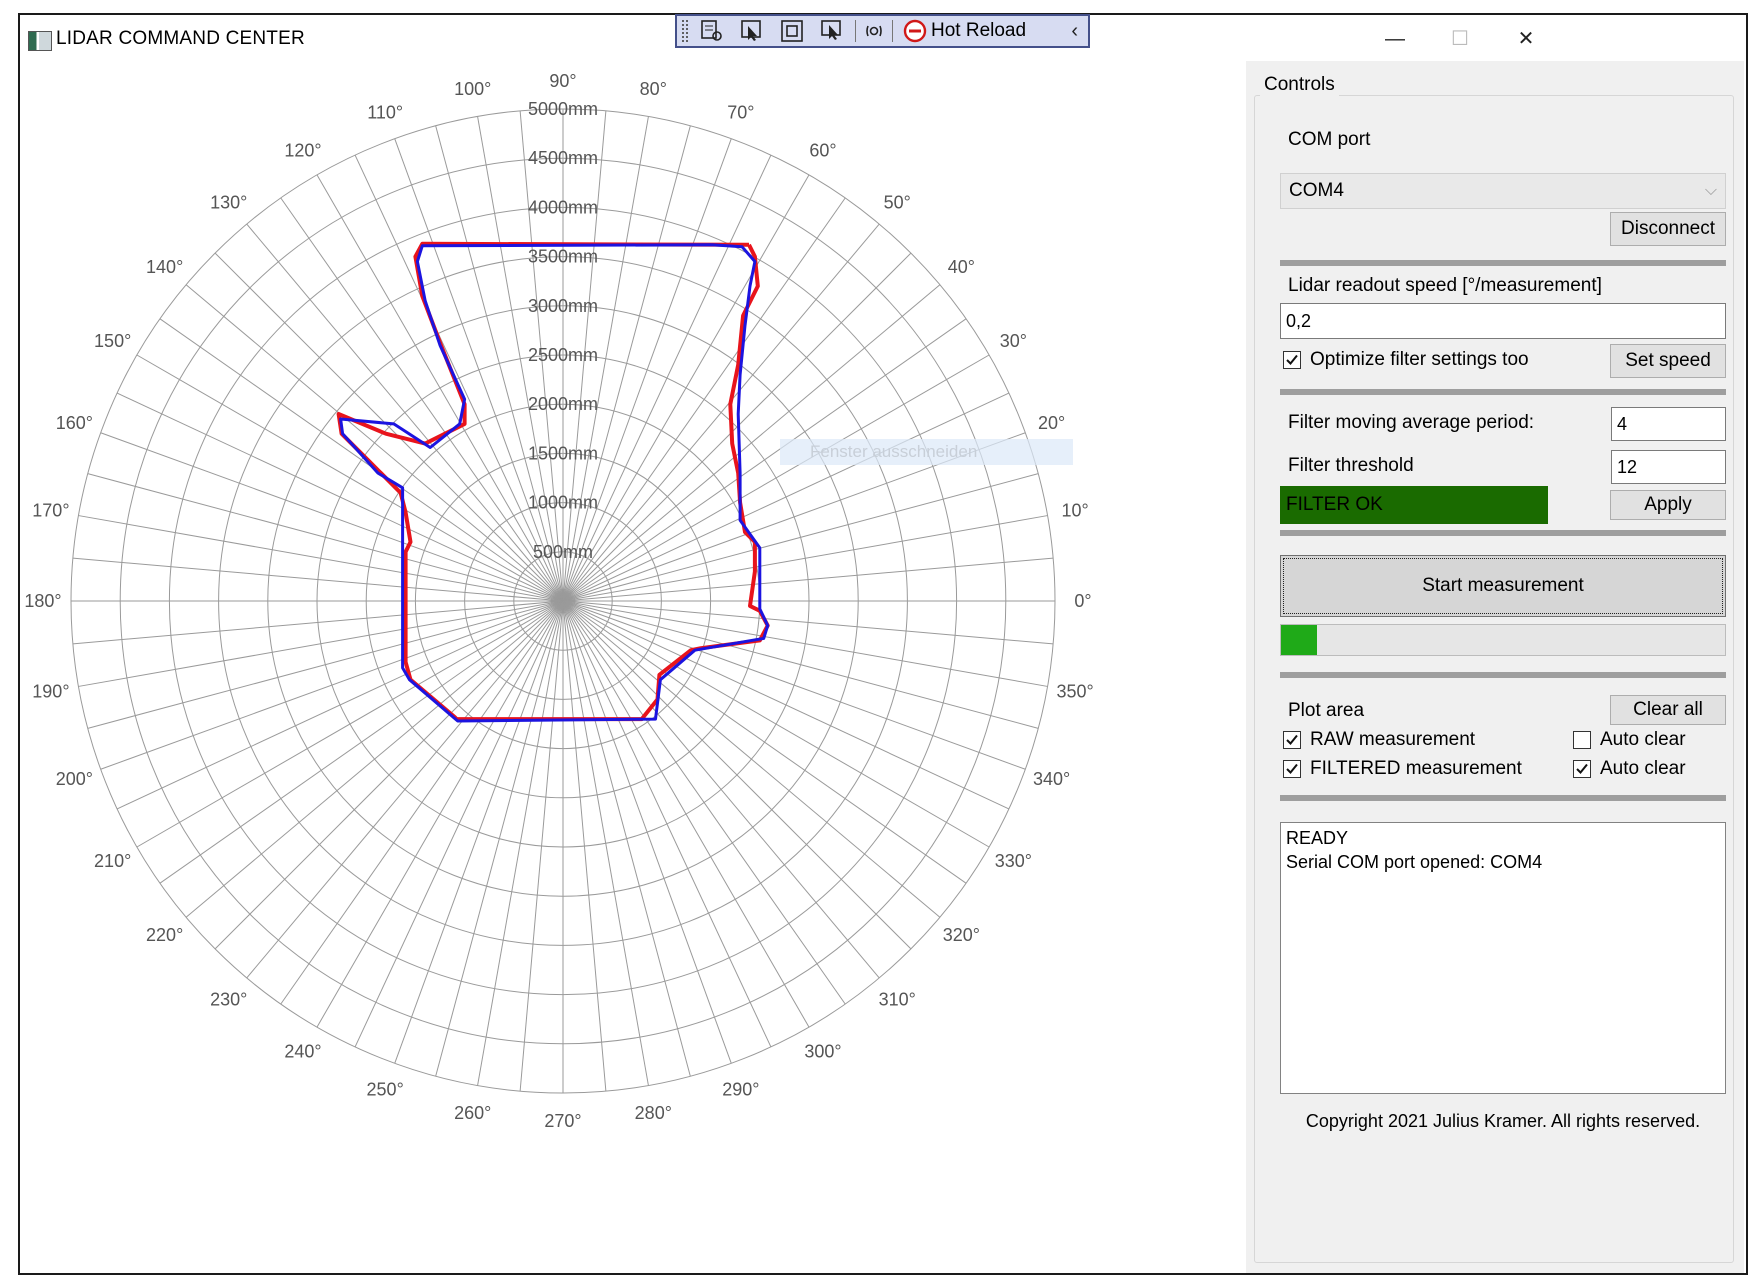 Image resolution: width=1759 pixels, height=1286 pixels. Describe the element at coordinates (112, 341) in the screenshot. I see `angle-tick-label: 150°` at that location.